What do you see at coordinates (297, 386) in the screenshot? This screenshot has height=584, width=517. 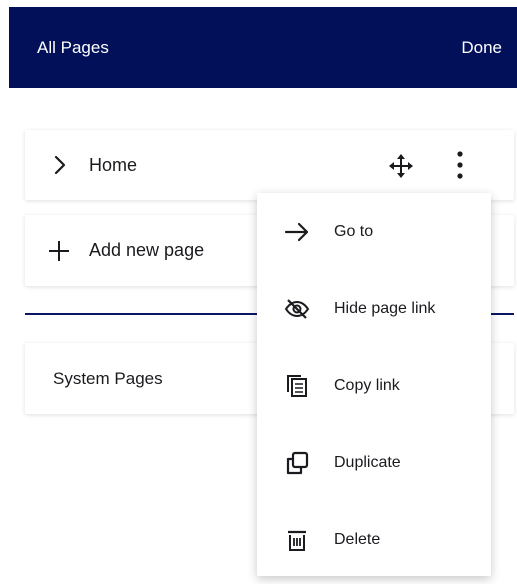 I see `copy-icon` at bounding box center [297, 386].